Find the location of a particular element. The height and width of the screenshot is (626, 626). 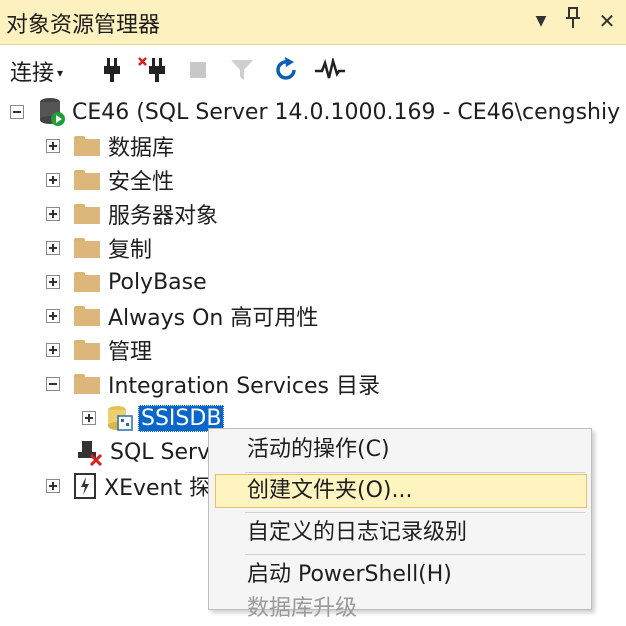

object-explorer-titlebar: 对象资源管理器 ▼ ✕ is located at coordinates (313, 22).